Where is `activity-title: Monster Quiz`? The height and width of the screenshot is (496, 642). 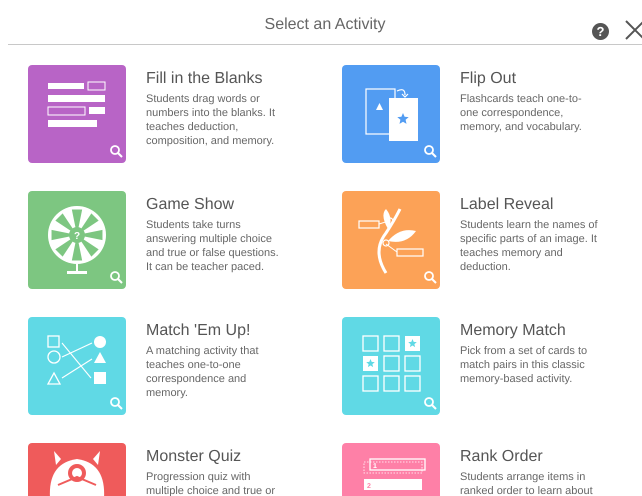
activity-title: Monster Quiz is located at coordinates (194, 457).